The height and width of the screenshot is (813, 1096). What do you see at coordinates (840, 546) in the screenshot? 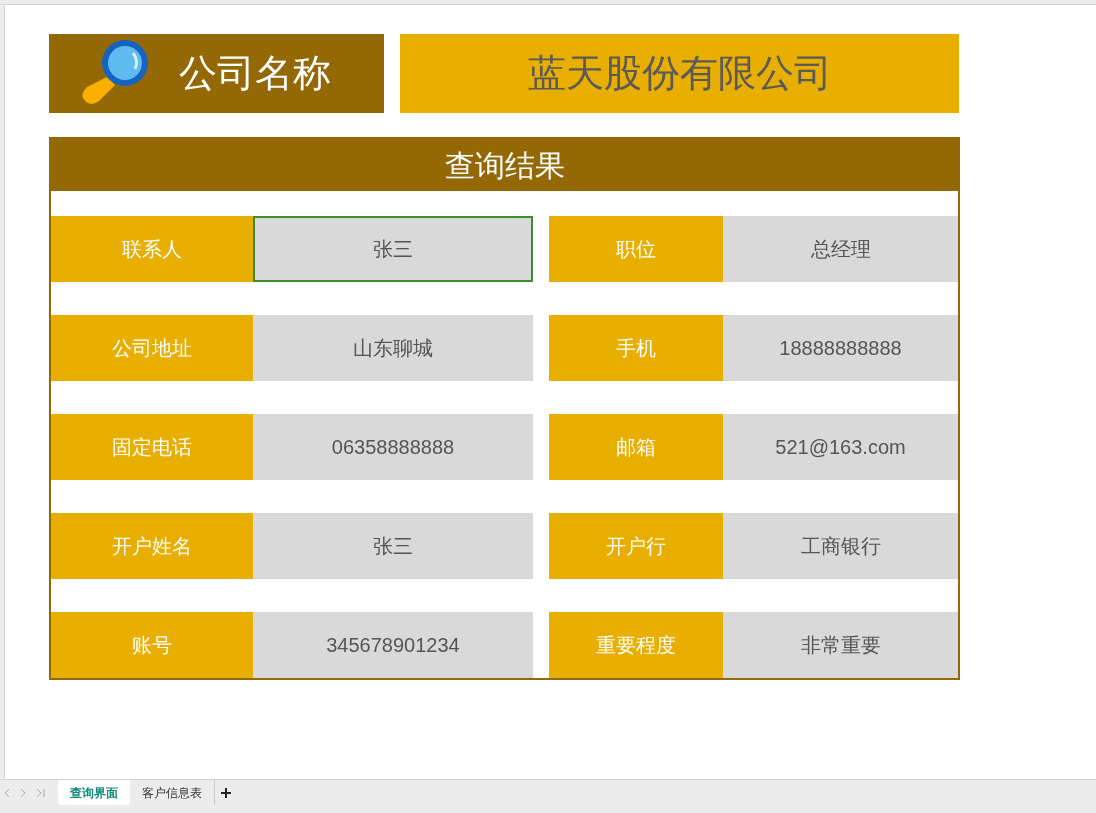
I see `field-value: 工商银行` at bounding box center [840, 546].